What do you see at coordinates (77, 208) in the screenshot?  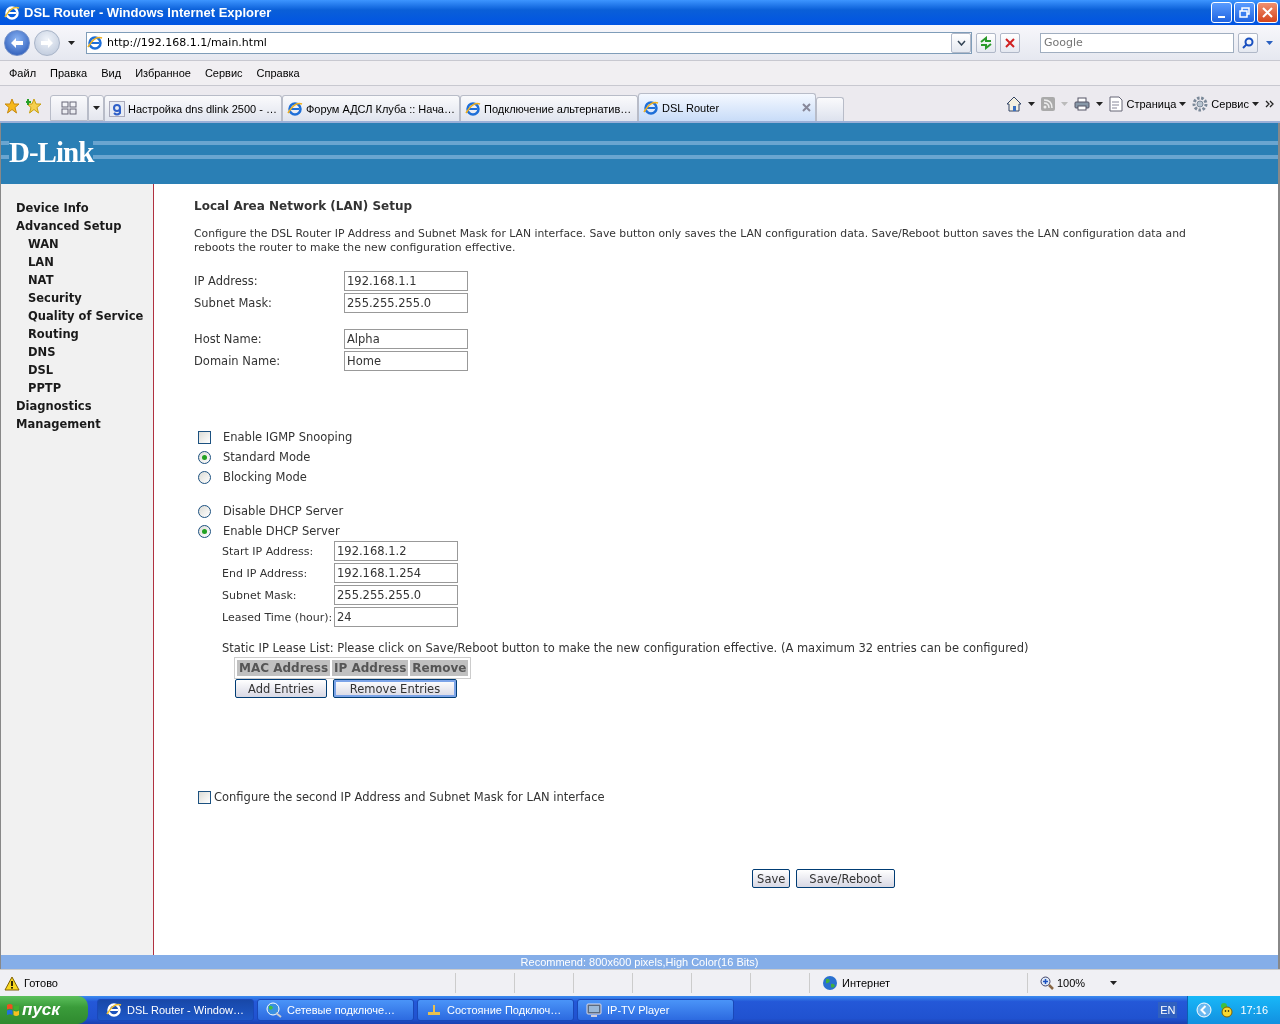 I see `nav-link: Device Info` at bounding box center [77, 208].